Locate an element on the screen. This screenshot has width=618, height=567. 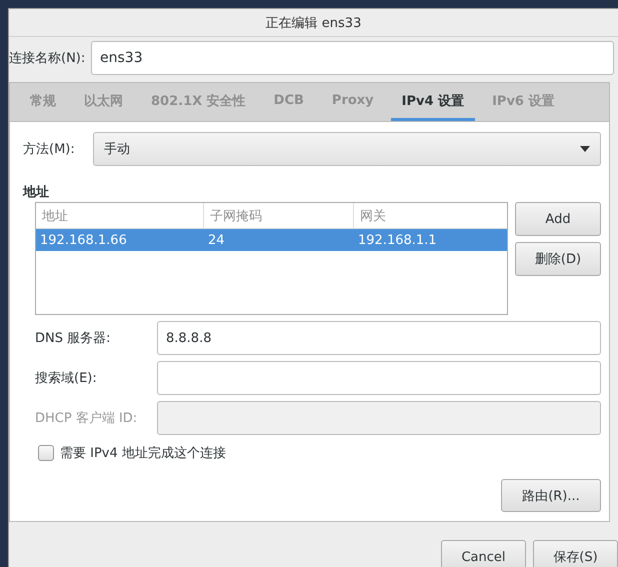
table-cell-text: 192.168.1.66 is located at coordinates (83, 240).